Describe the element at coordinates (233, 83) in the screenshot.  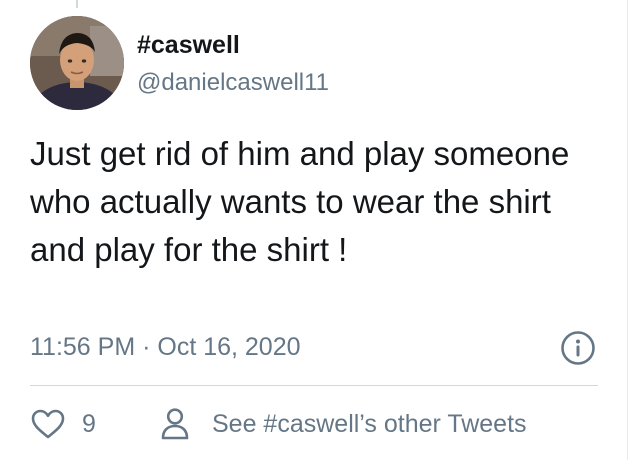
I see `user-handle: @danielcaswell11` at that location.